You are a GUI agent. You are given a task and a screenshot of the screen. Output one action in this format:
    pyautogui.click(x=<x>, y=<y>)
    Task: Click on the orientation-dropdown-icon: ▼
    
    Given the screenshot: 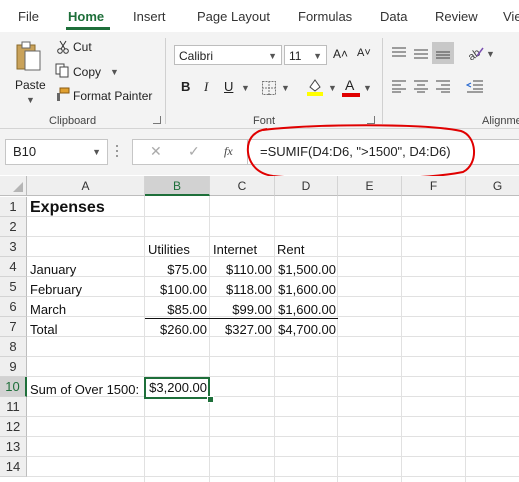 What is the action you would take?
    pyautogui.click(x=490, y=54)
    